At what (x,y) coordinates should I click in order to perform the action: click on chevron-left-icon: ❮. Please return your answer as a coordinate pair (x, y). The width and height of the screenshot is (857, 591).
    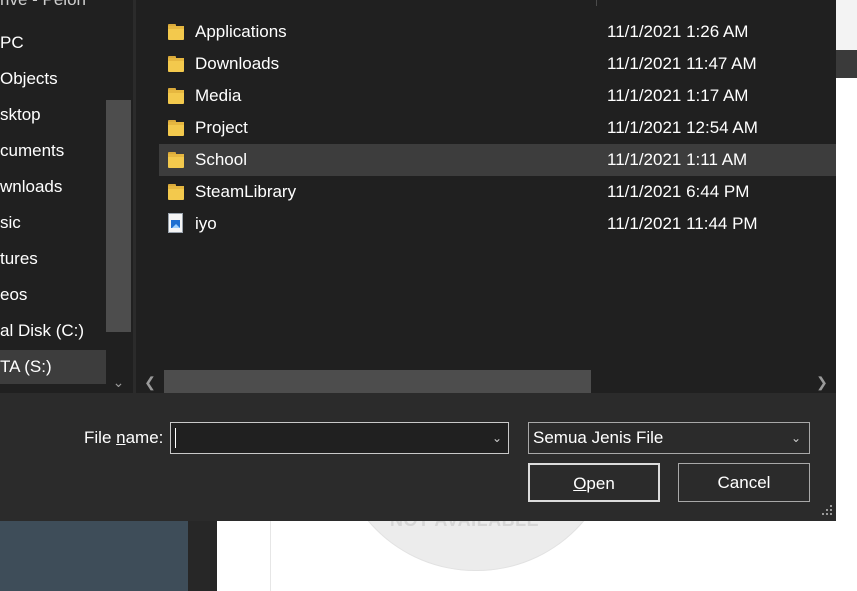
    Looking at the image, I should click on (150, 382).